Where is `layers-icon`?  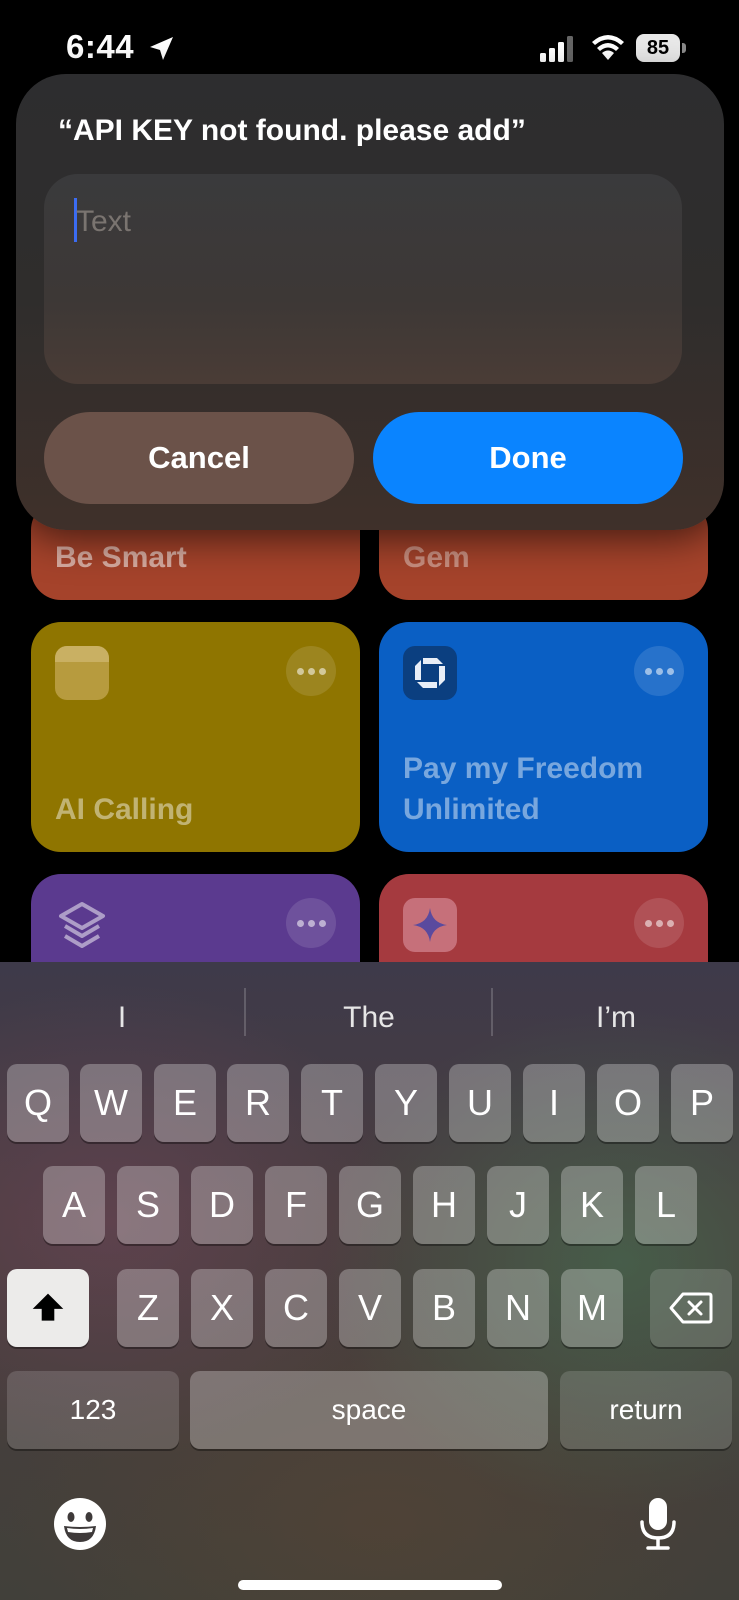 layers-icon is located at coordinates (82, 925).